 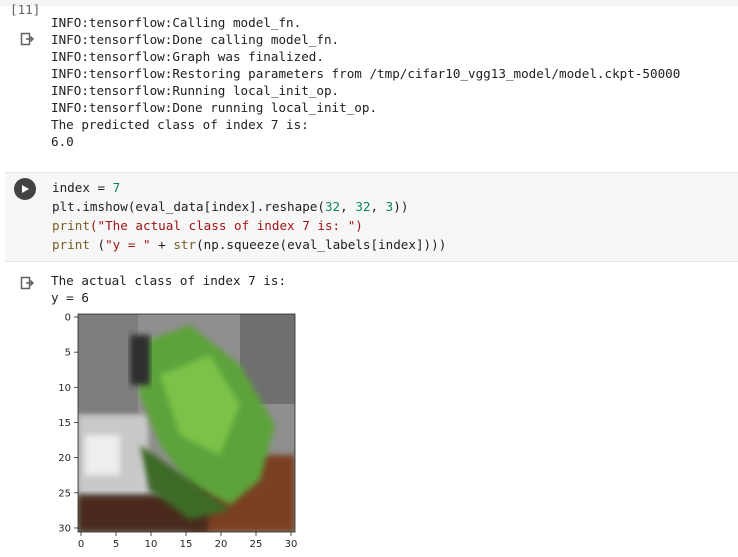 I want to click on x-tick-label: 15, so click(x=186, y=544).